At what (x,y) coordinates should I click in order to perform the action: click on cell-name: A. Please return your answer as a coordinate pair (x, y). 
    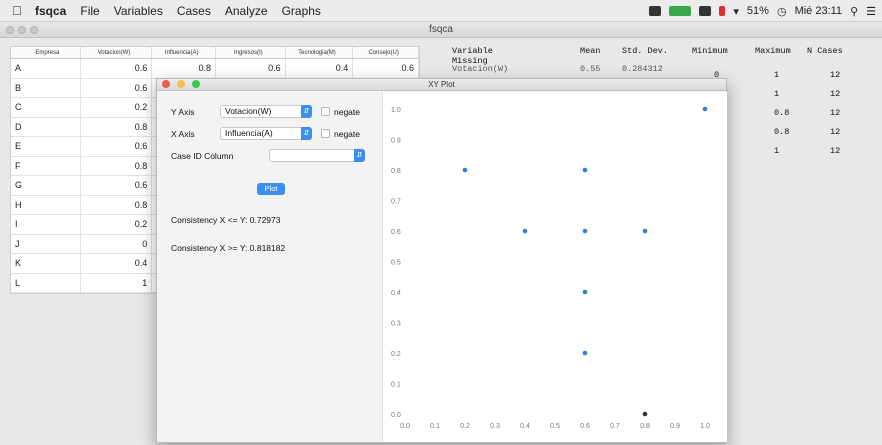
    Looking at the image, I should click on (46, 68).